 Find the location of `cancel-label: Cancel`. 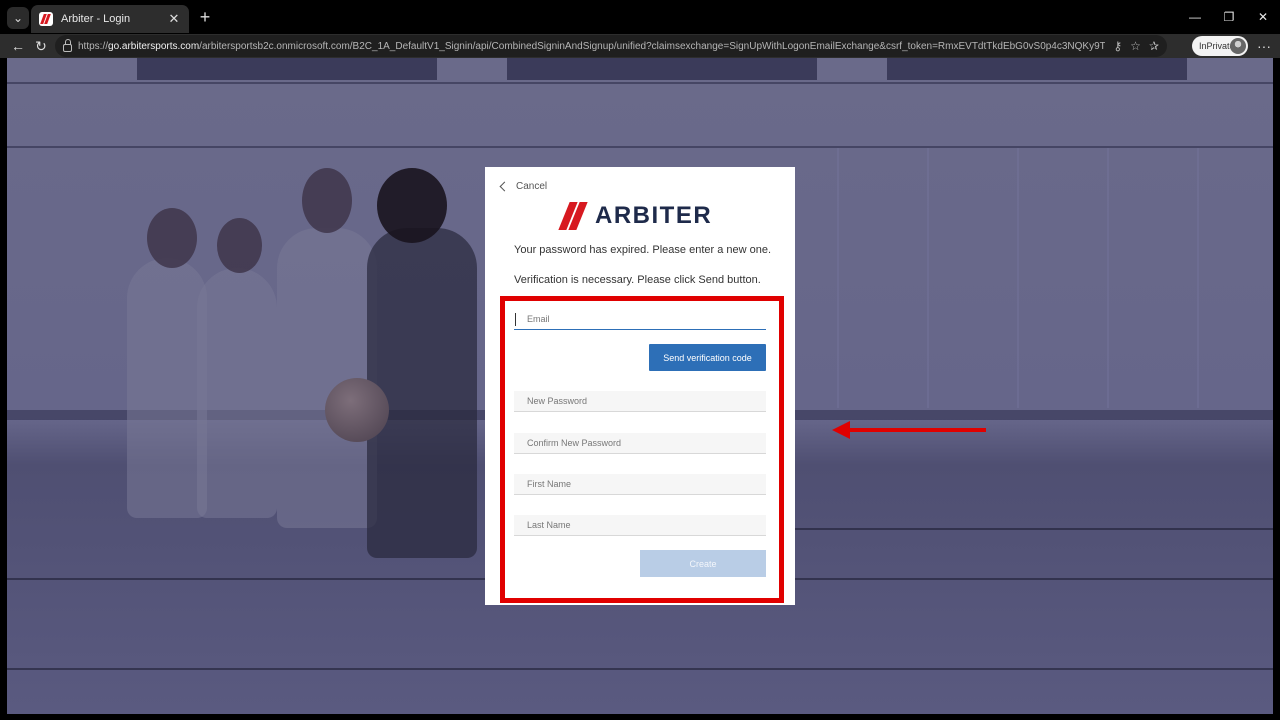

cancel-label: Cancel is located at coordinates (532, 186).